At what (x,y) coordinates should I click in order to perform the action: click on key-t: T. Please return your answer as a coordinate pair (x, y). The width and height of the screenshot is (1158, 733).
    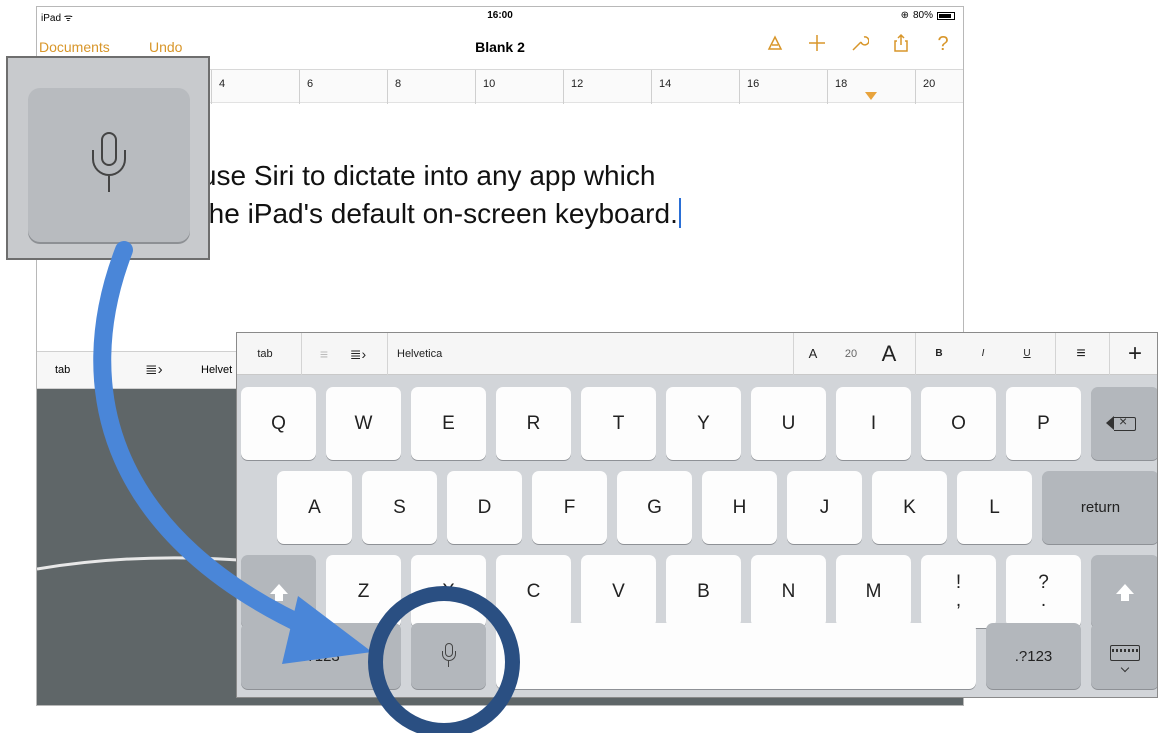
    Looking at the image, I should click on (618, 423).